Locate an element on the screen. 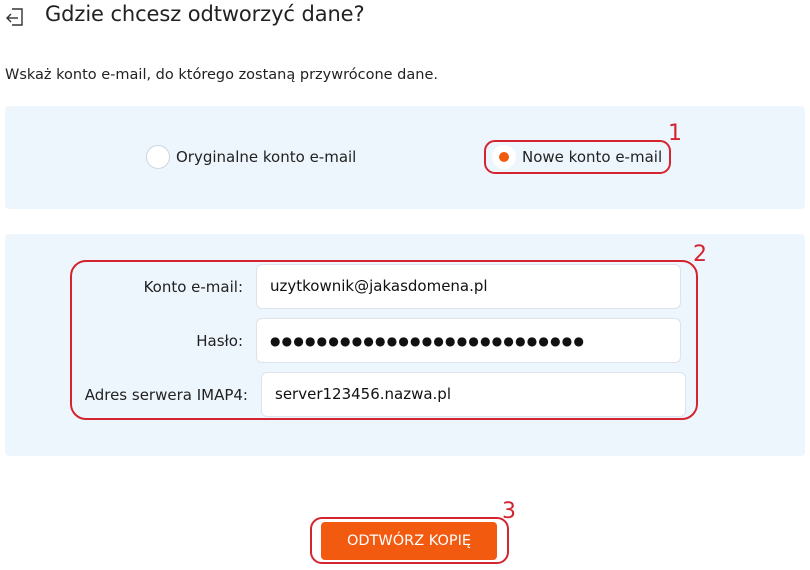  password-field: ●●●●●●●●●●●●●●●●●●●●●●●●●●● is located at coordinates (468, 340).